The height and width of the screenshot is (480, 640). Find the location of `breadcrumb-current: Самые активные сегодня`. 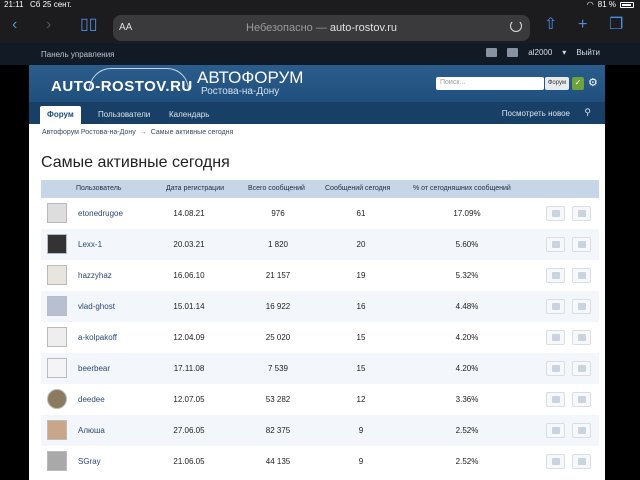

breadcrumb-current: Самые активные сегодня is located at coordinates (192, 132).